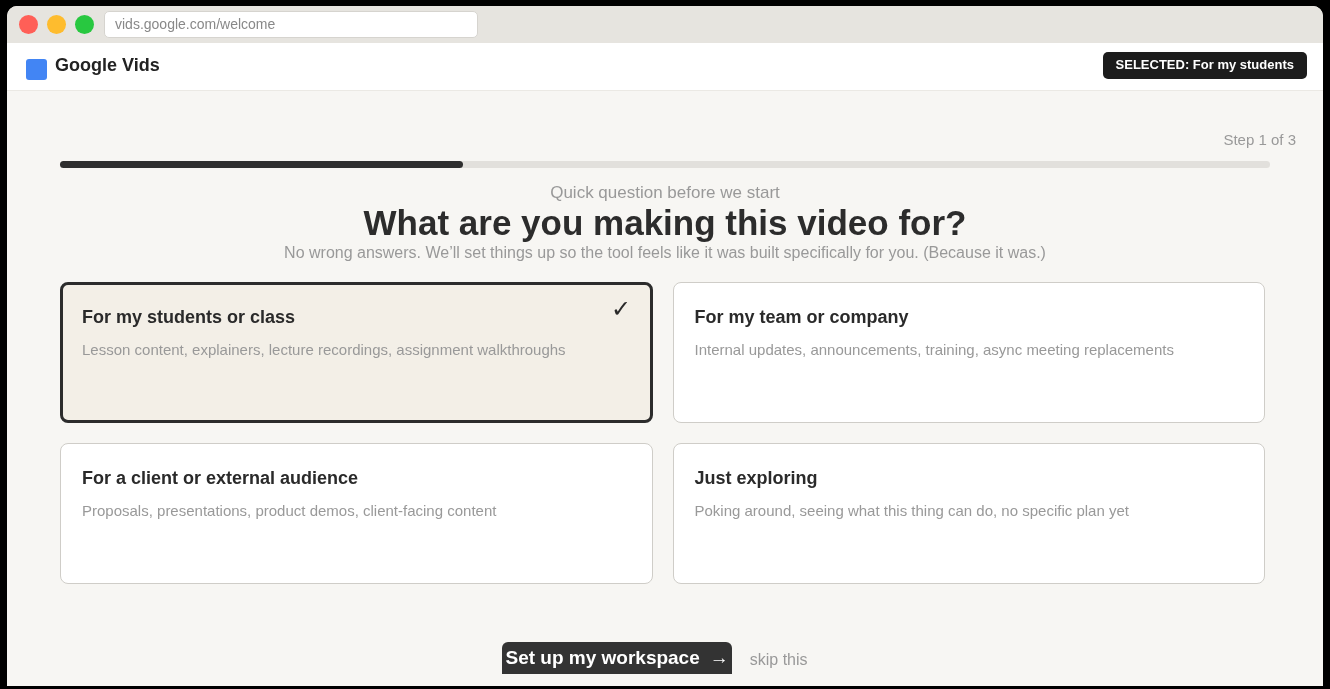 The width and height of the screenshot is (1330, 689). What do you see at coordinates (665, 253) in the screenshot?
I see `page-subtitle: No wrong answers. We’ll set things up so the tool feels like it was built specifically for you. (Because it was.)` at bounding box center [665, 253].